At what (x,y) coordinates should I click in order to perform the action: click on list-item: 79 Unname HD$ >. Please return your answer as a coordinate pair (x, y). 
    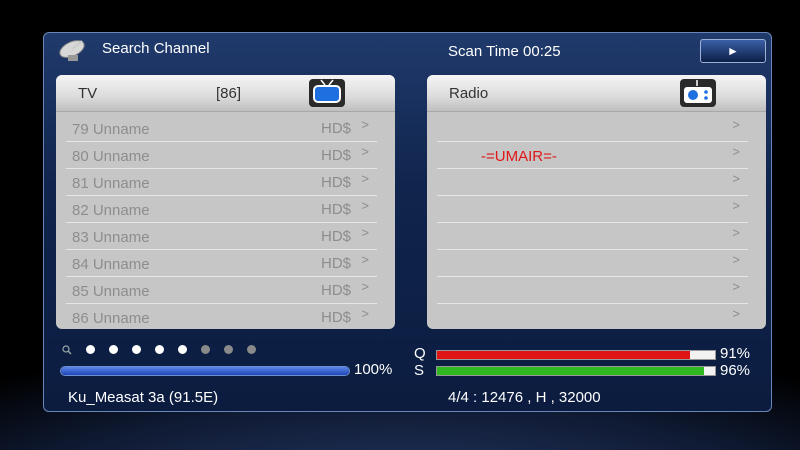
    Looking at the image, I should click on (221, 128).